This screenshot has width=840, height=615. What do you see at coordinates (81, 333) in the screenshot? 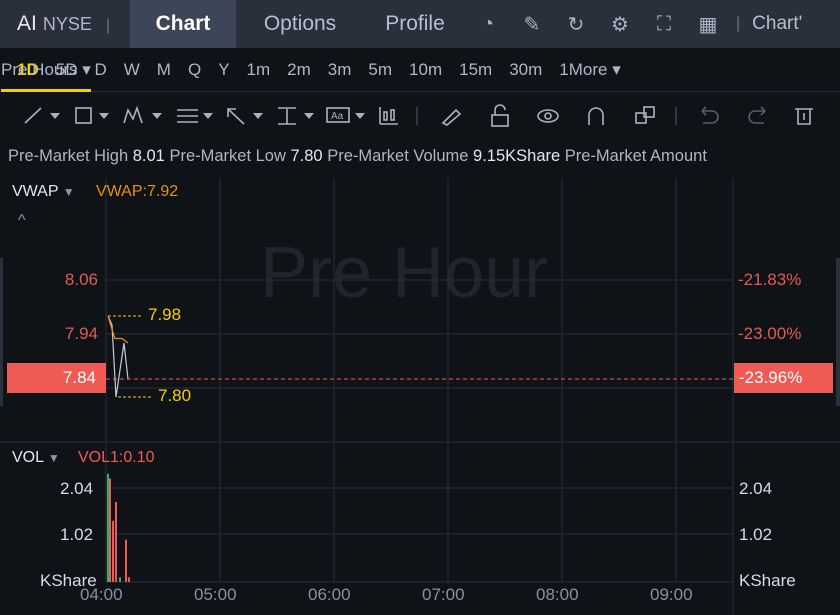
I see `y-tick: 7.94` at bounding box center [81, 333].